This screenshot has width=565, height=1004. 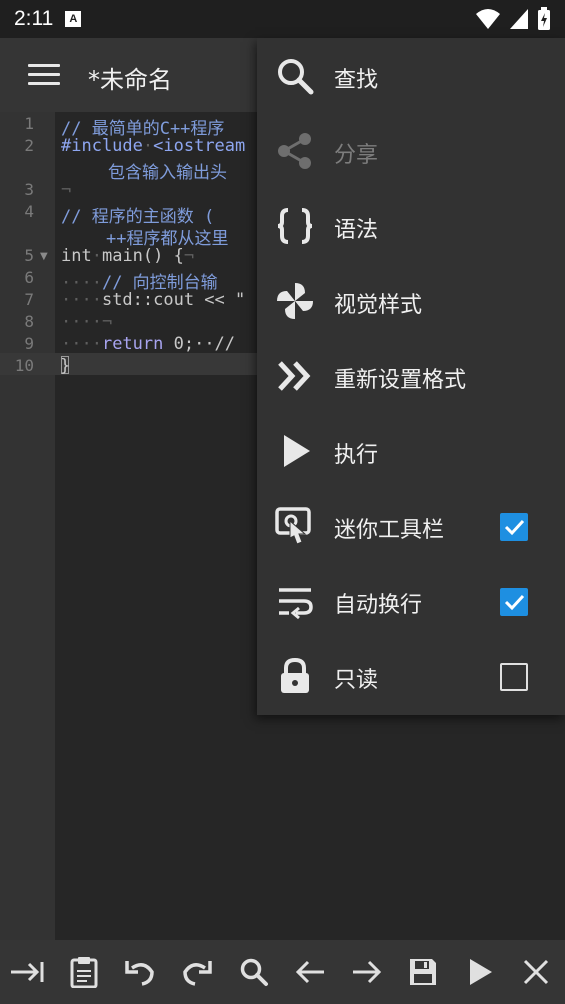 I want to click on hamburger-menu-icon, so click(x=44, y=76).